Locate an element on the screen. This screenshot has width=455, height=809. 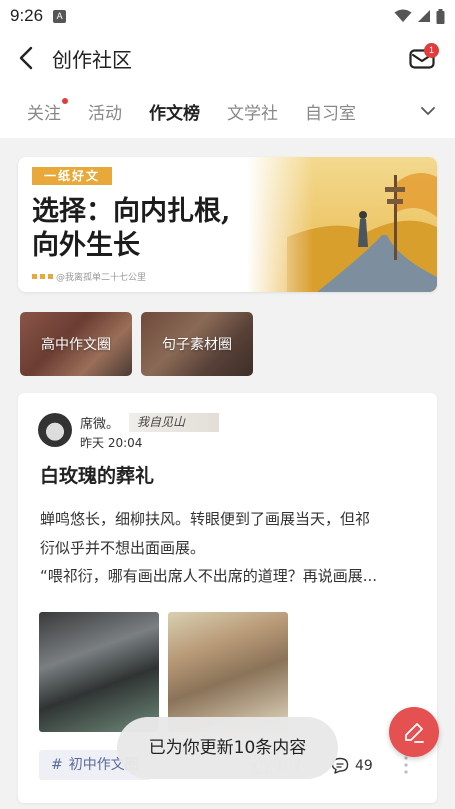
circle-chip-label: 高中作文圈 is located at coordinates (76, 345).